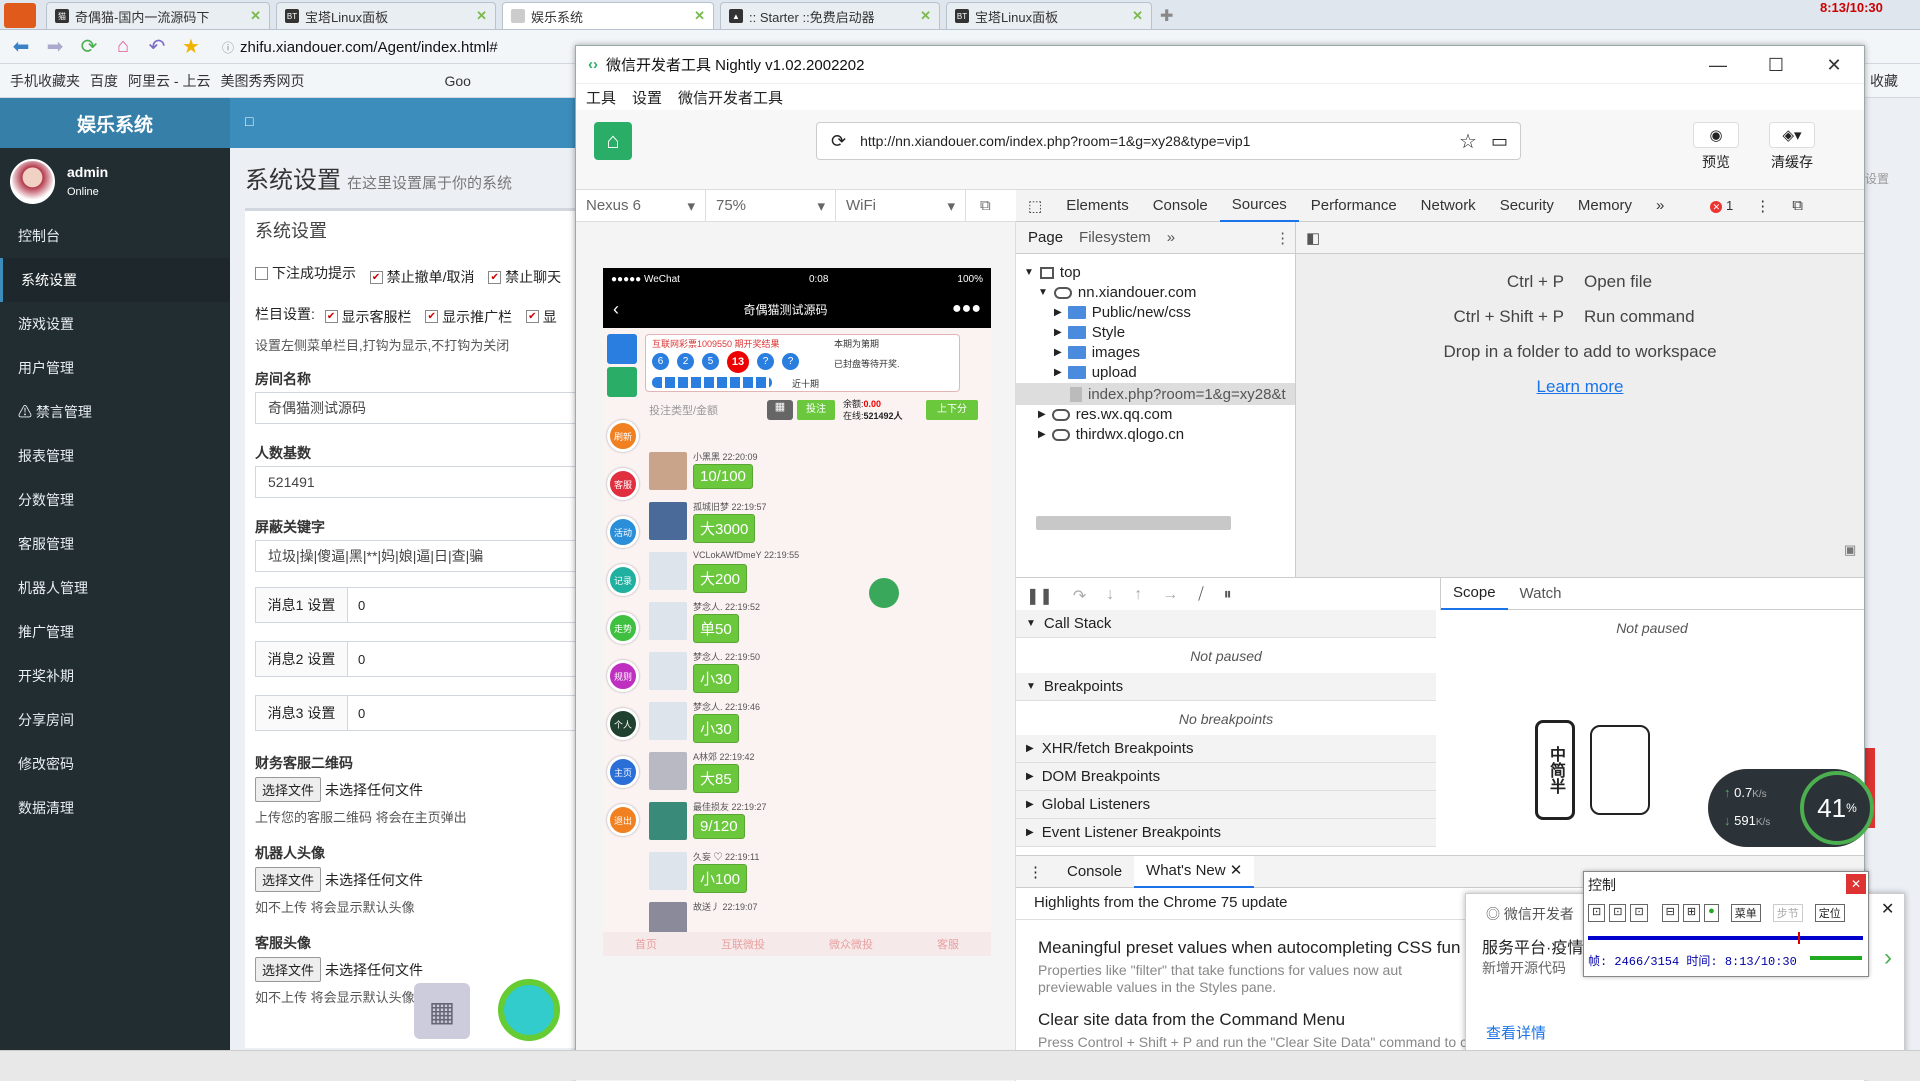  I want to click on tab-sources: Sources, so click(1259, 206).